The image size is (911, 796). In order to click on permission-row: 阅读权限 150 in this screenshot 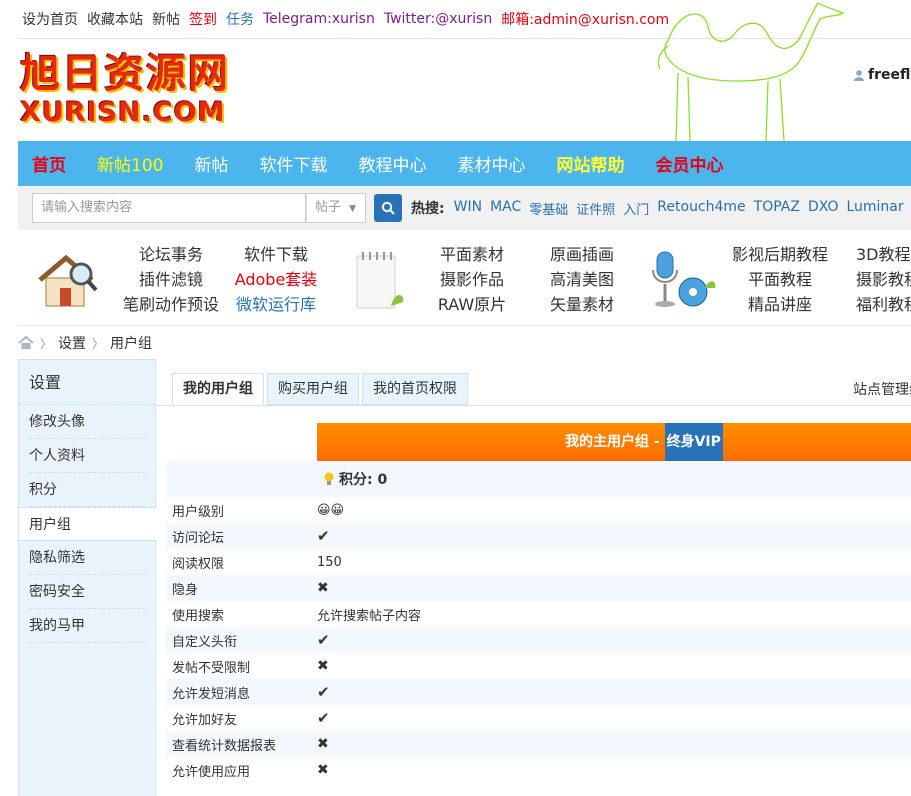, I will do `click(538, 562)`.